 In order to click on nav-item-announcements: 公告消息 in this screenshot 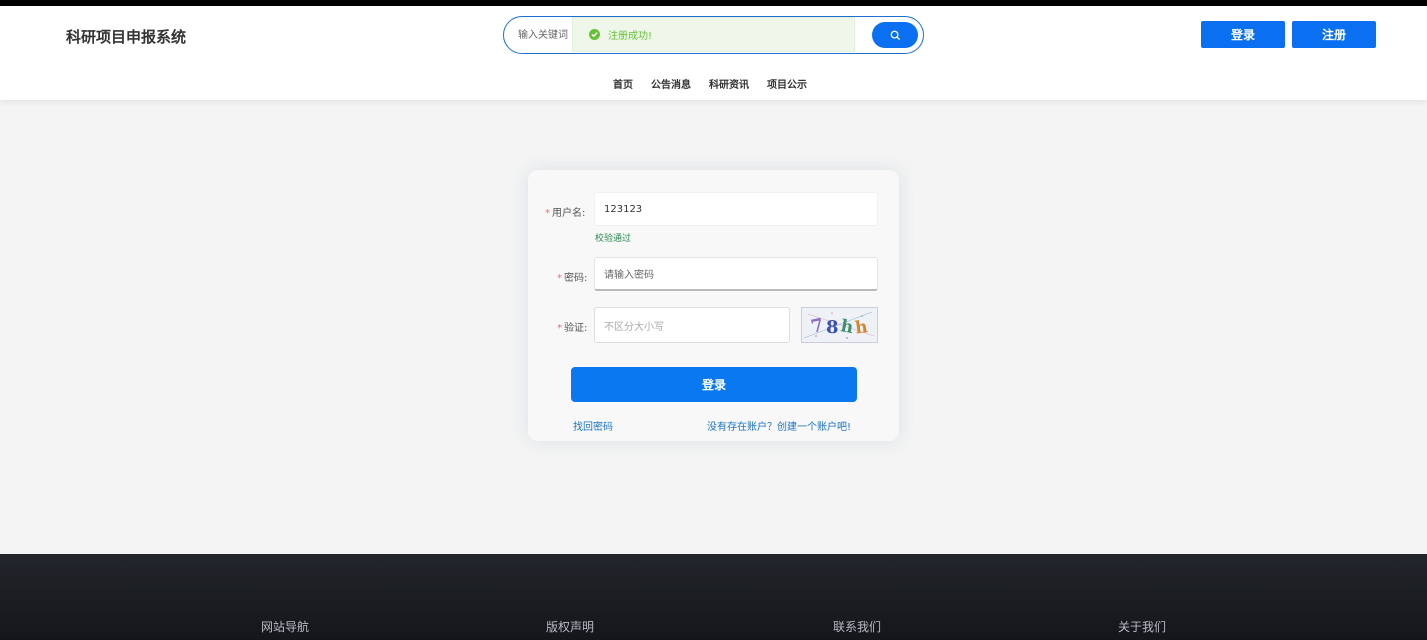, I will do `click(671, 83)`.